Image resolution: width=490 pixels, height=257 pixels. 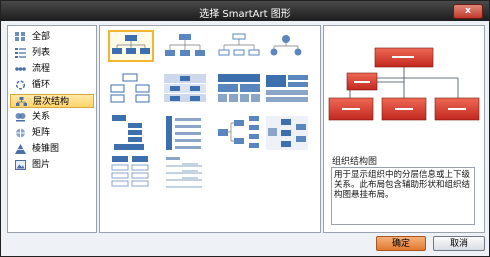 I want to click on cycle-icon, so click(x=20, y=85).